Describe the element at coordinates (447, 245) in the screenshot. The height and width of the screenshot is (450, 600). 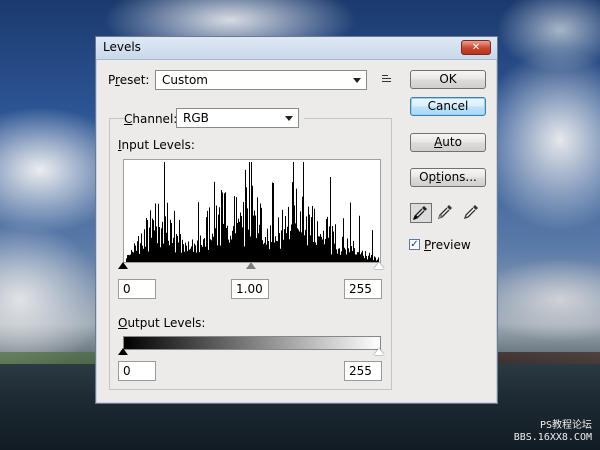
I see `preview-label: Preview` at that location.